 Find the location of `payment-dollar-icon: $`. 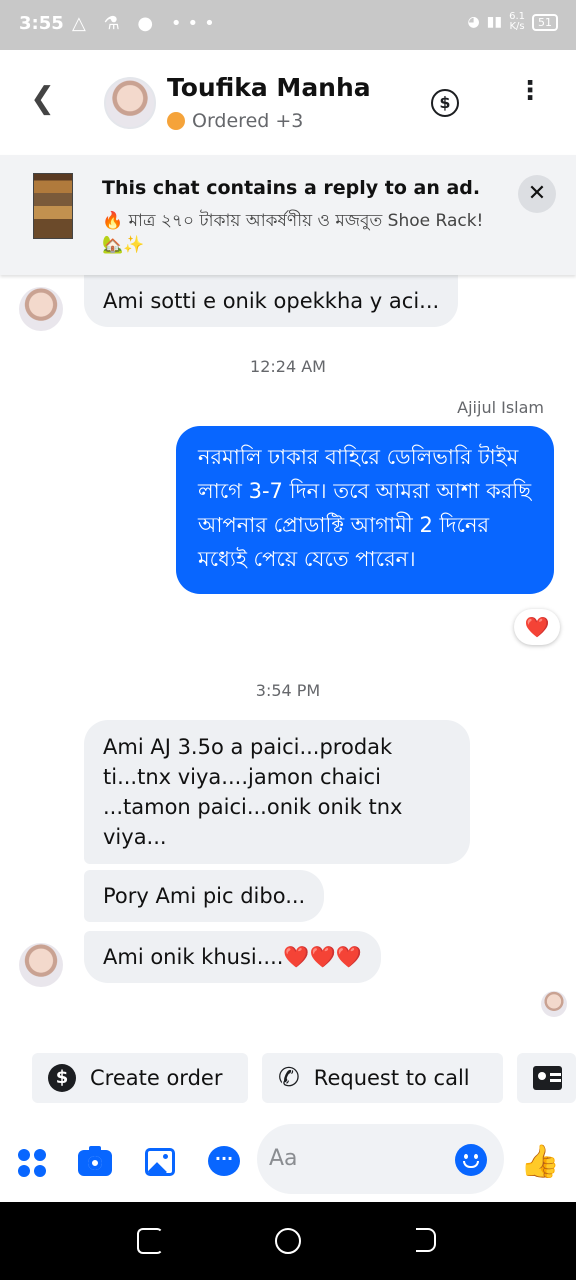

payment-dollar-icon: $ is located at coordinates (445, 103).